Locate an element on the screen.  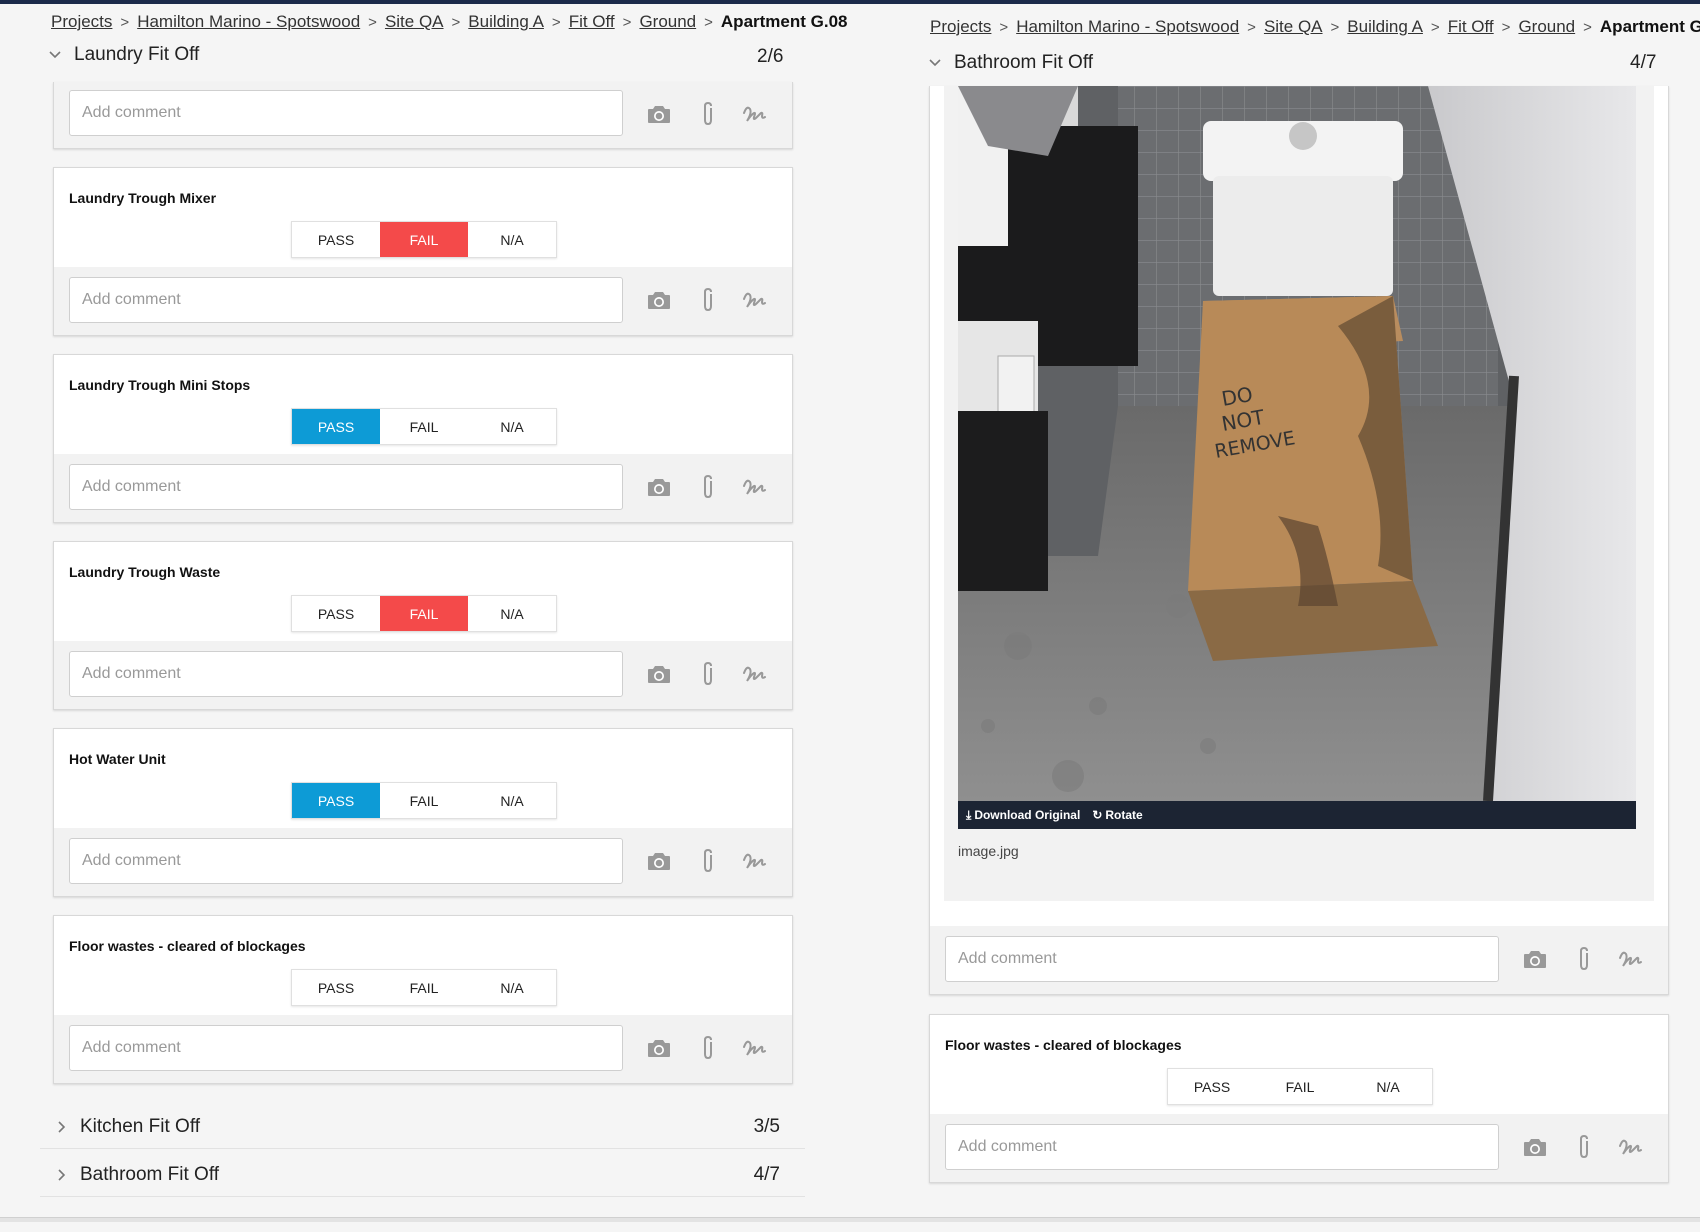
section-title: Bathroom Fit Off is located at coordinates (150, 1174).